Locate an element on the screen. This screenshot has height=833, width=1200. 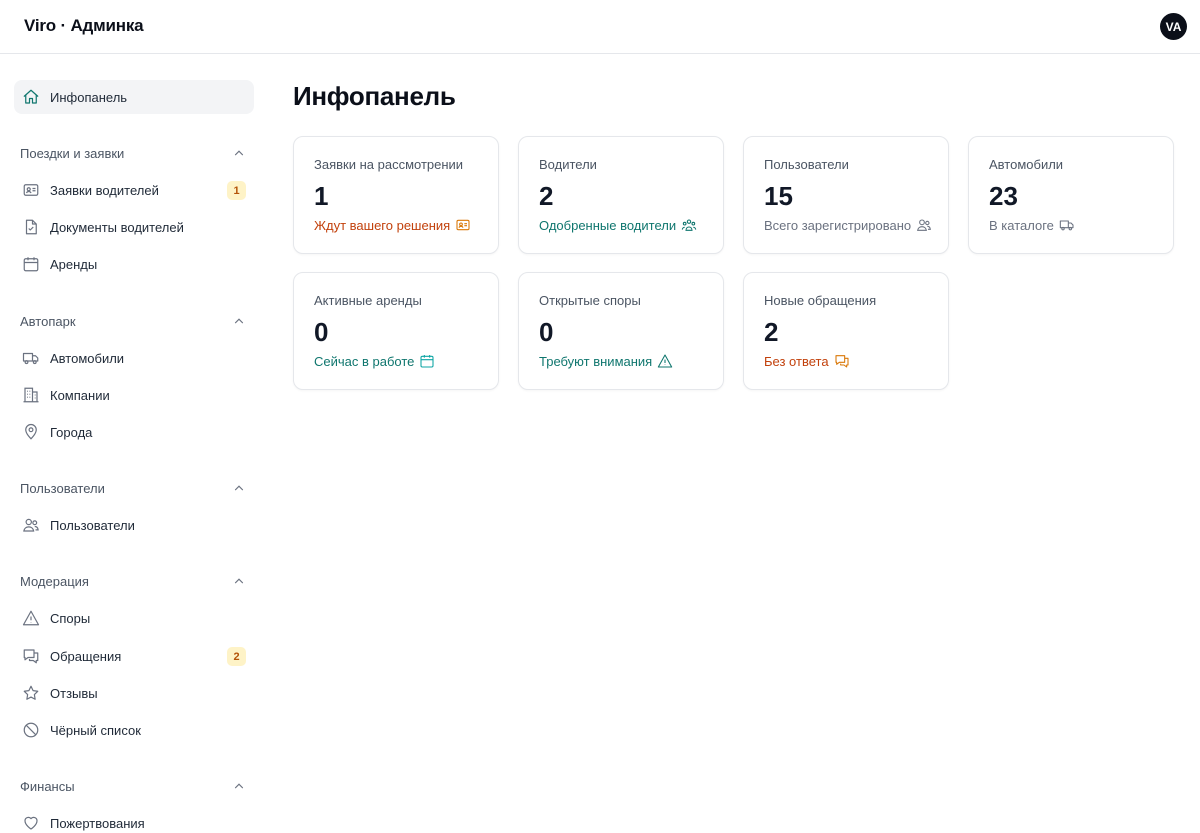
section-title: Финансы is located at coordinates (47, 786).